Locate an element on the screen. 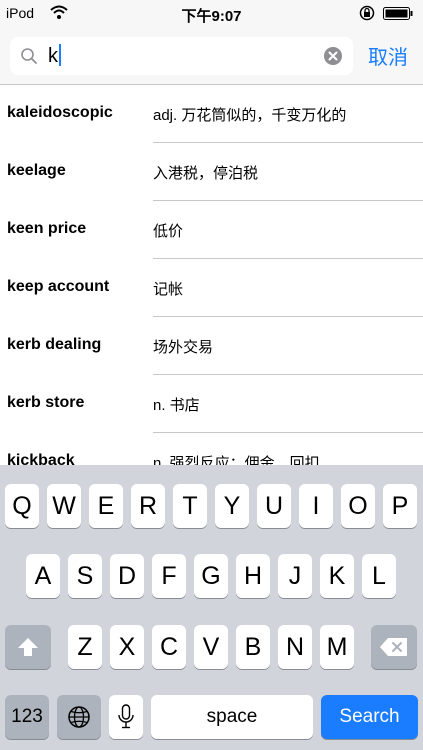  key-r: R is located at coordinates (148, 506).